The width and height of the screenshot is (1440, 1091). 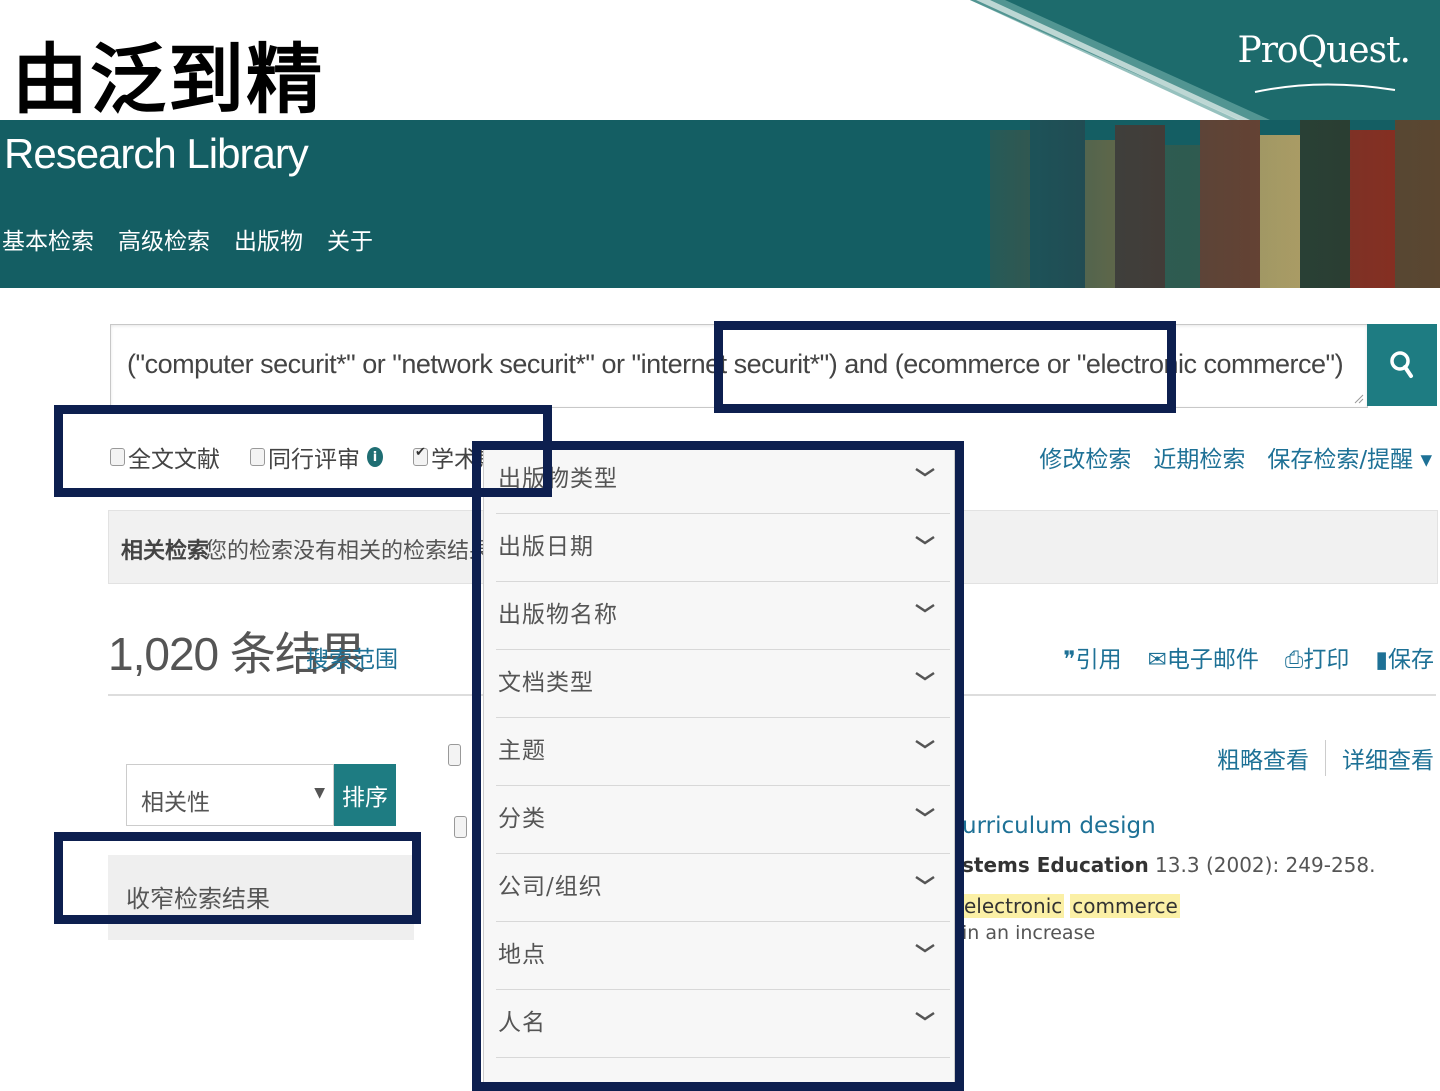 I want to click on search-icon, so click(x=1401, y=364).